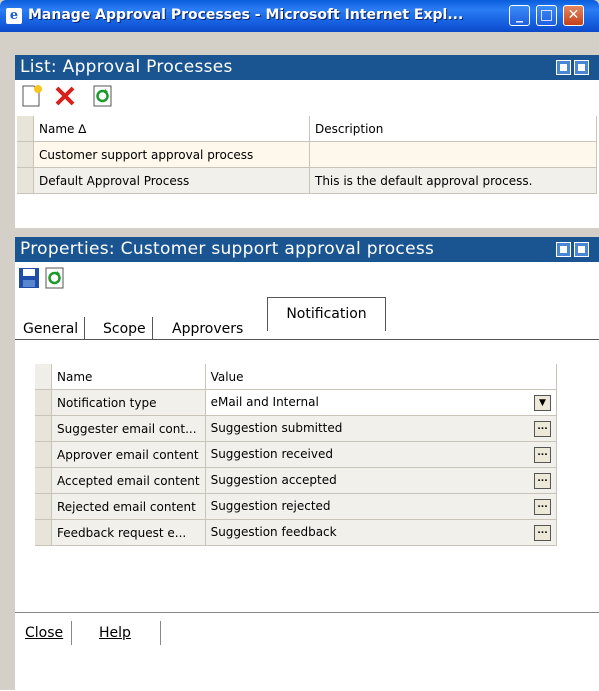 The height and width of the screenshot is (691, 599). What do you see at coordinates (273, 479) in the screenshot?
I see `property-value: Suggestion accepted` at bounding box center [273, 479].